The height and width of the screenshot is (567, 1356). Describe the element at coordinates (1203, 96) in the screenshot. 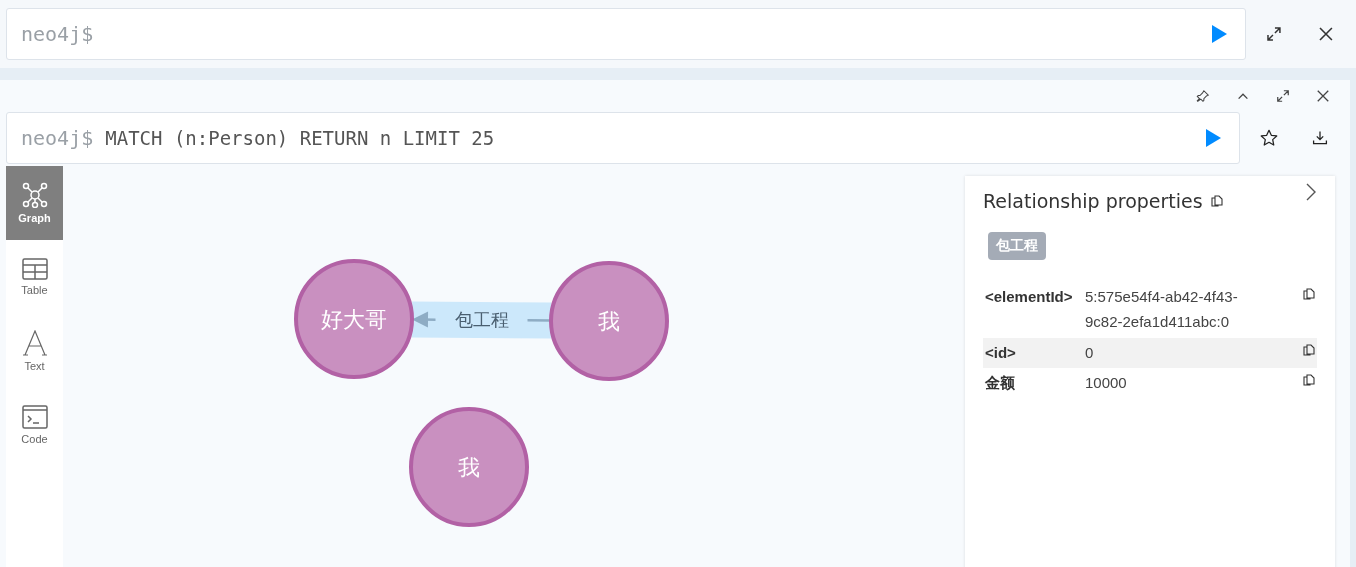

I see `pin-icon` at that location.